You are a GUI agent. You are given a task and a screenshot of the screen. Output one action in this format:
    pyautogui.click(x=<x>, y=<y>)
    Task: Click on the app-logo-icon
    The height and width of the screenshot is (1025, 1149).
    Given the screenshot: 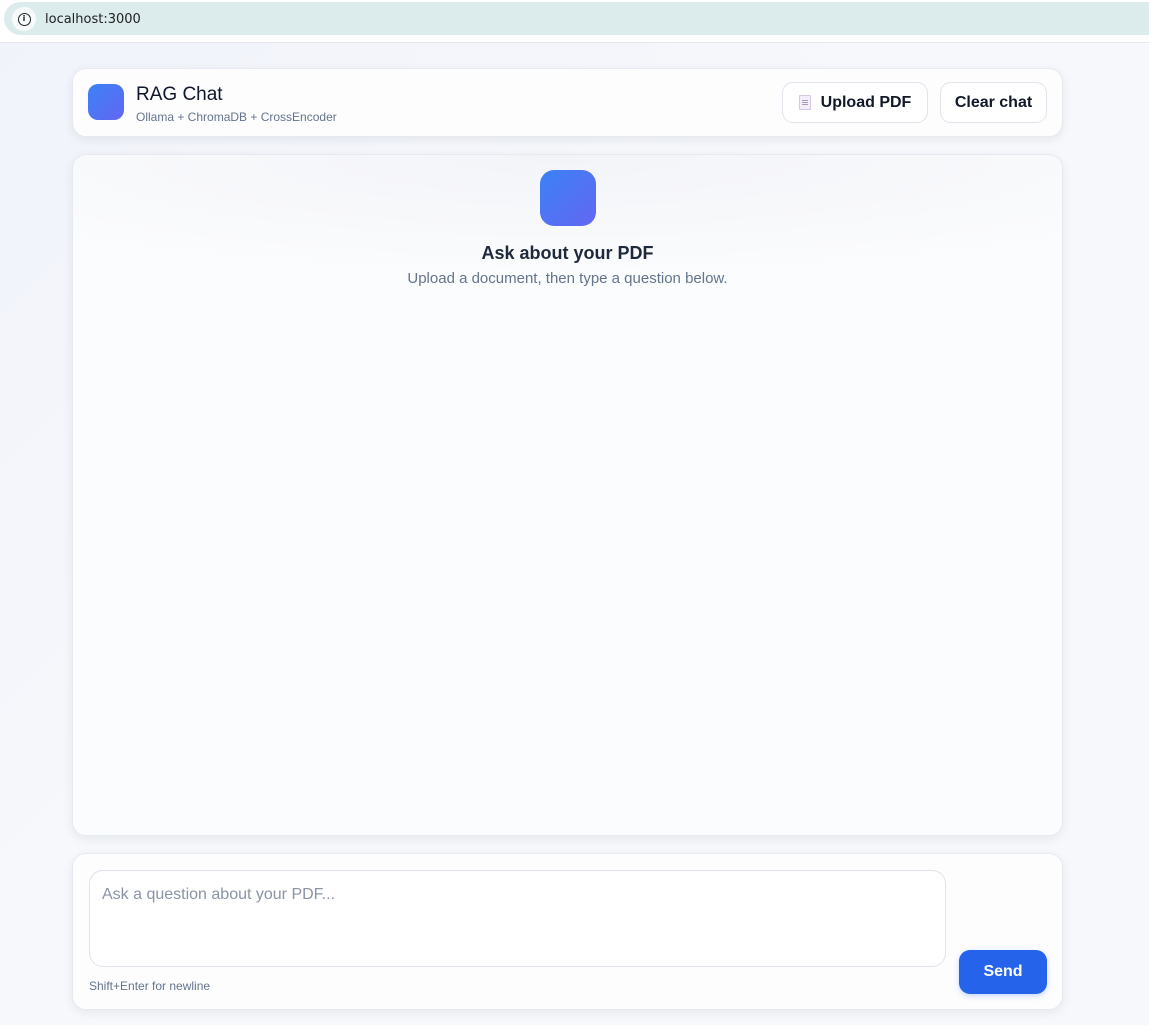 What is the action you would take?
    pyautogui.click(x=106, y=102)
    